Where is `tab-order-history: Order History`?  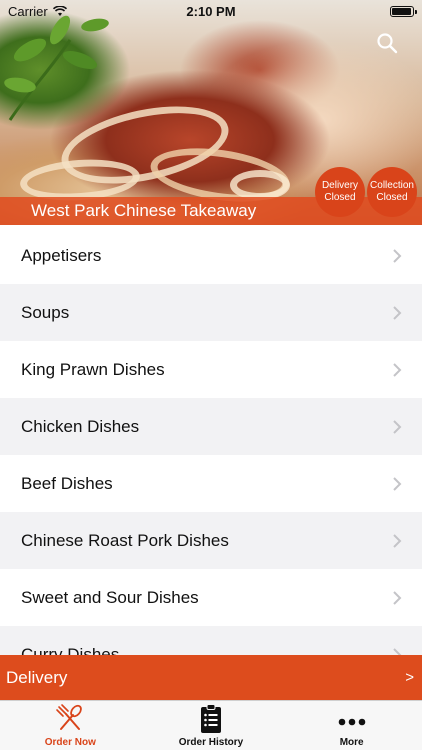
tab-order-history: Order History is located at coordinates (211, 725).